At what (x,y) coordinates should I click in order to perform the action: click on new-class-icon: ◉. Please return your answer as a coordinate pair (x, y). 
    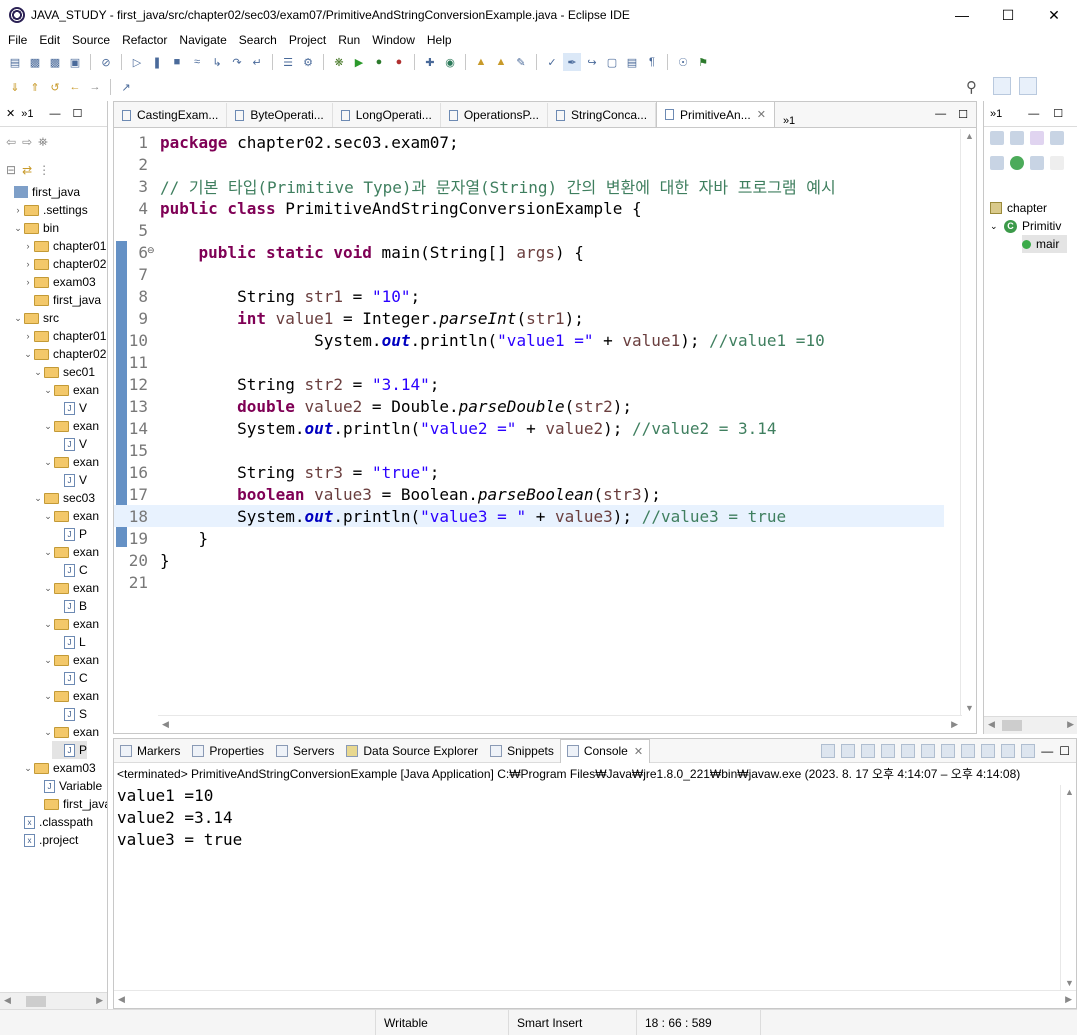
    Looking at the image, I should click on (450, 62).